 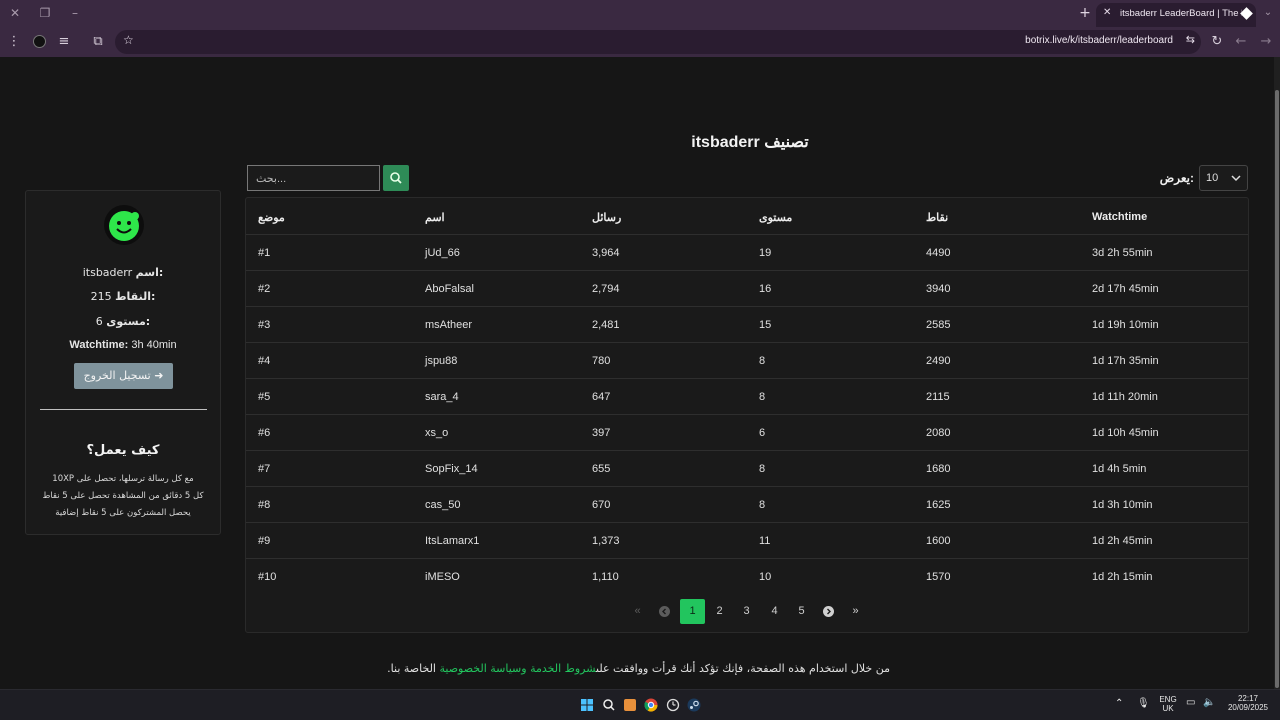 What do you see at coordinates (14, 42) in the screenshot?
I see `menu-icon: ⋮` at bounding box center [14, 42].